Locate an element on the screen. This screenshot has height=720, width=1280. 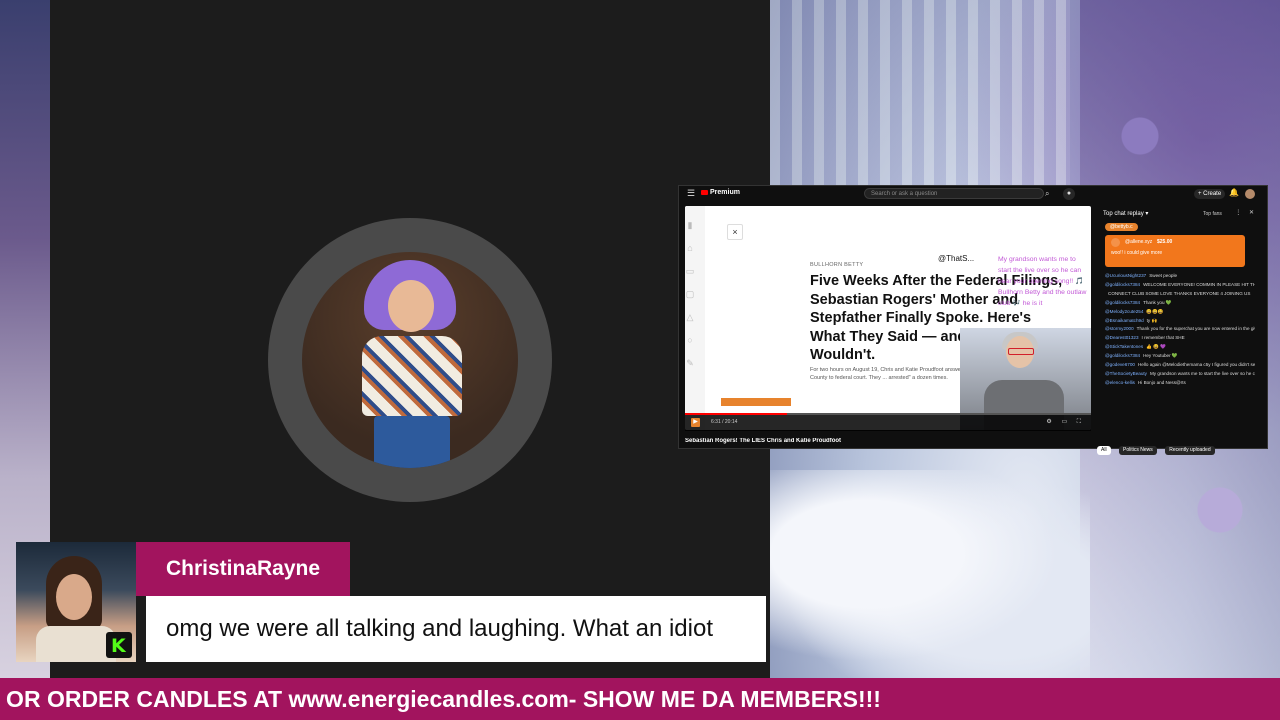
article-orange-bar is located at coordinates (756, 402).